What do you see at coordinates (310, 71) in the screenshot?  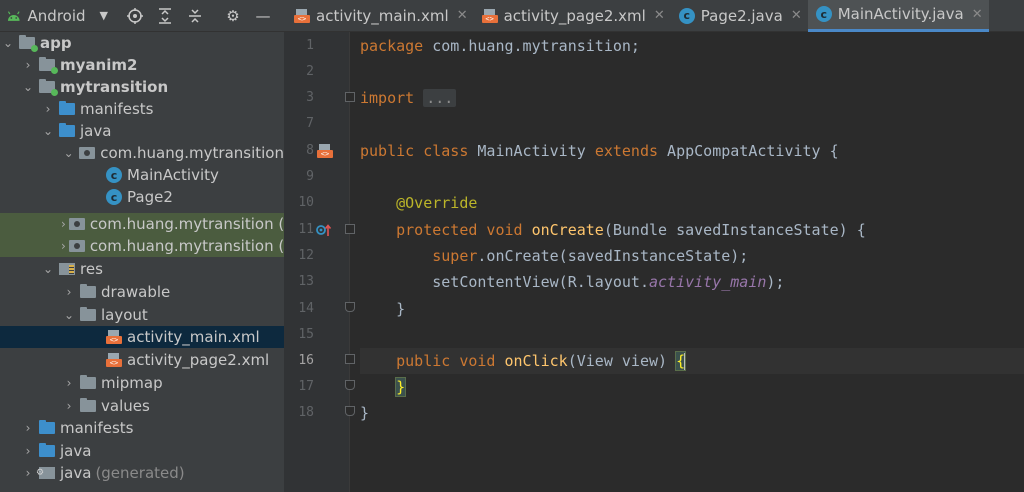 I see `line-number: 2` at bounding box center [310, 71].